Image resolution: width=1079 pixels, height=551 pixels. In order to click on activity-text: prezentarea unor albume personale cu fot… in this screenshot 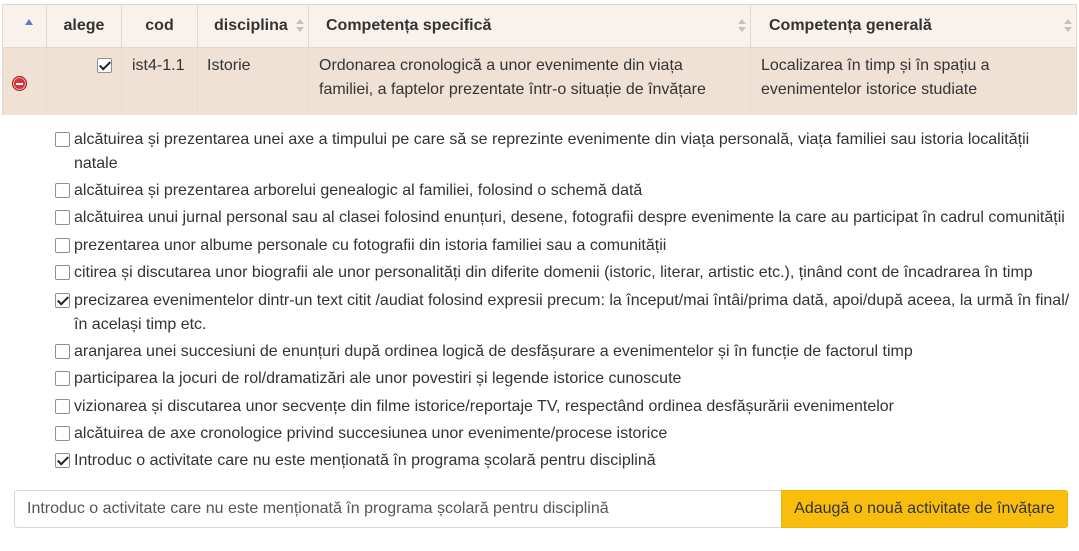, I will do `click(370, 245)`.